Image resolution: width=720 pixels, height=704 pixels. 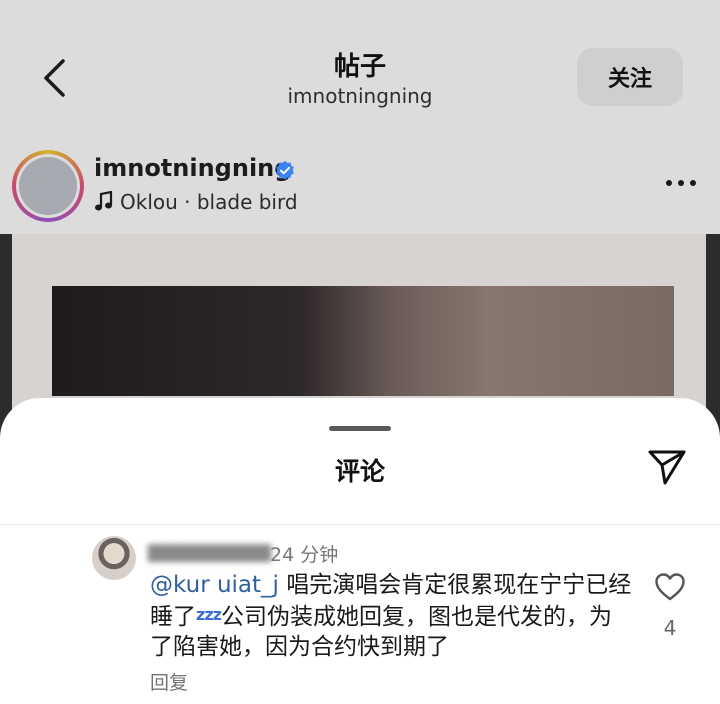 What do you see at coordinates (192, 168) in the screenshot?
I see `poster-username: imnotningning` at bounding box center [192, 168].